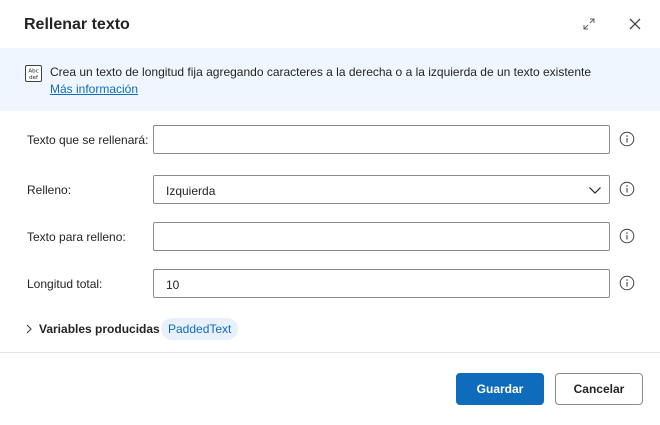 This screenshot has height=425, width=660. I want to click on cancel-button: Cancelar, so click(599, 389).